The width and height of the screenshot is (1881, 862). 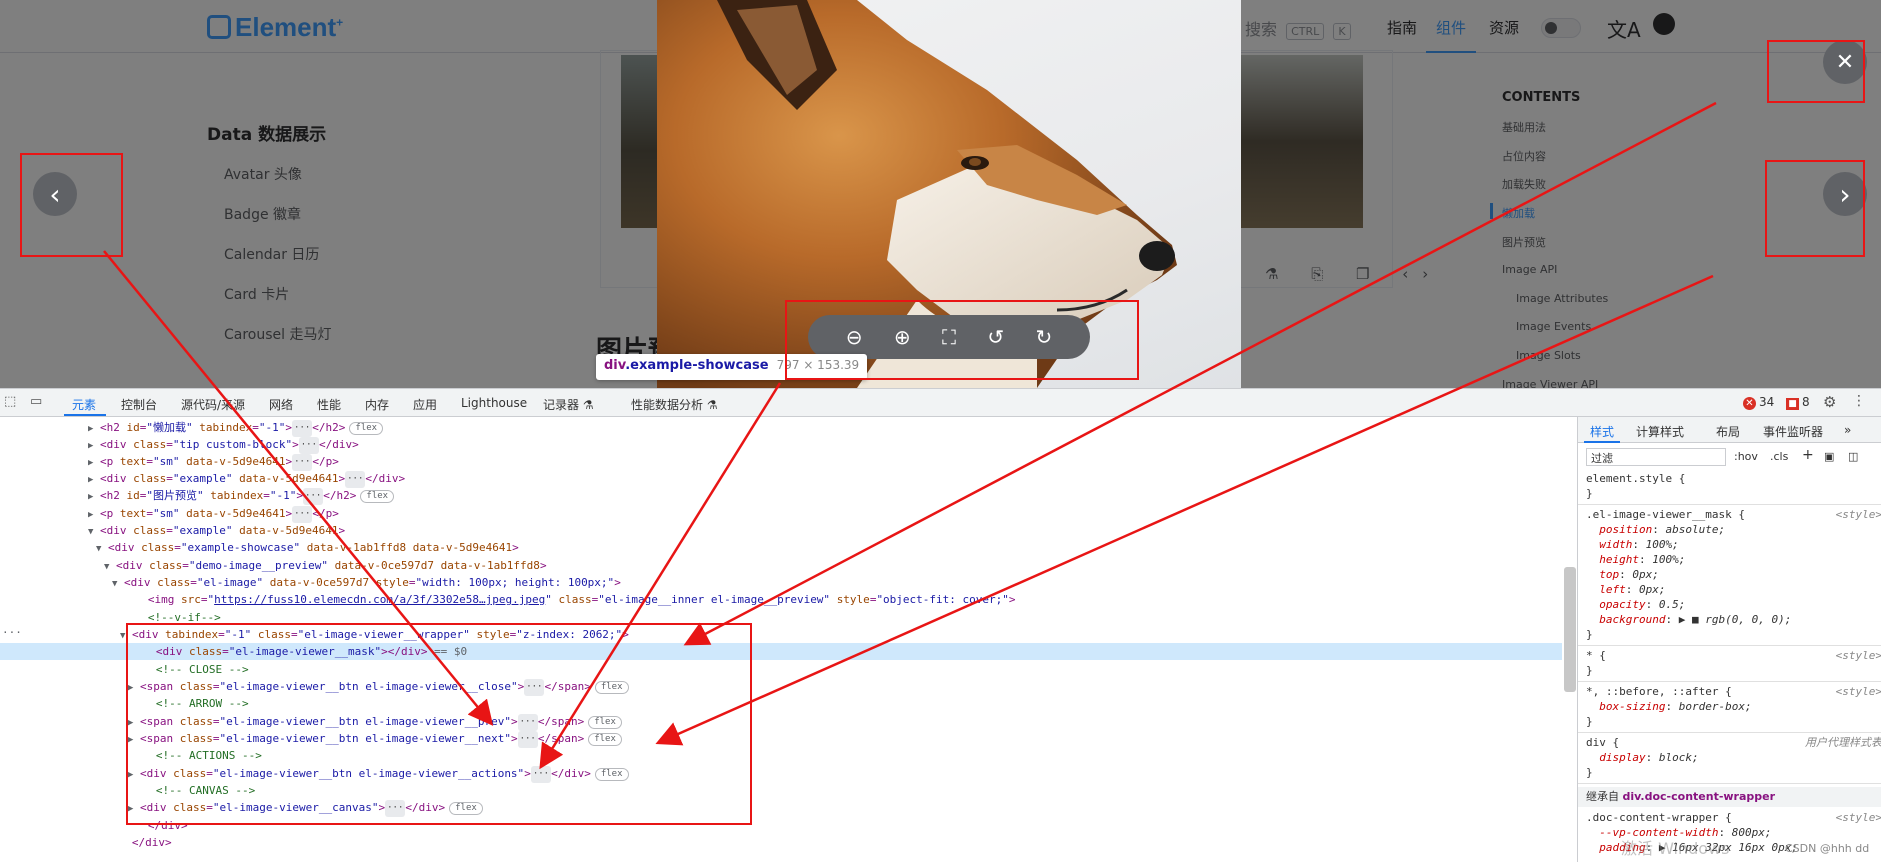 What do you see at coordinates (1733, 560) in the screenshot?
I see `style-property: height: 100%;` at bounding box center [1733, 560].